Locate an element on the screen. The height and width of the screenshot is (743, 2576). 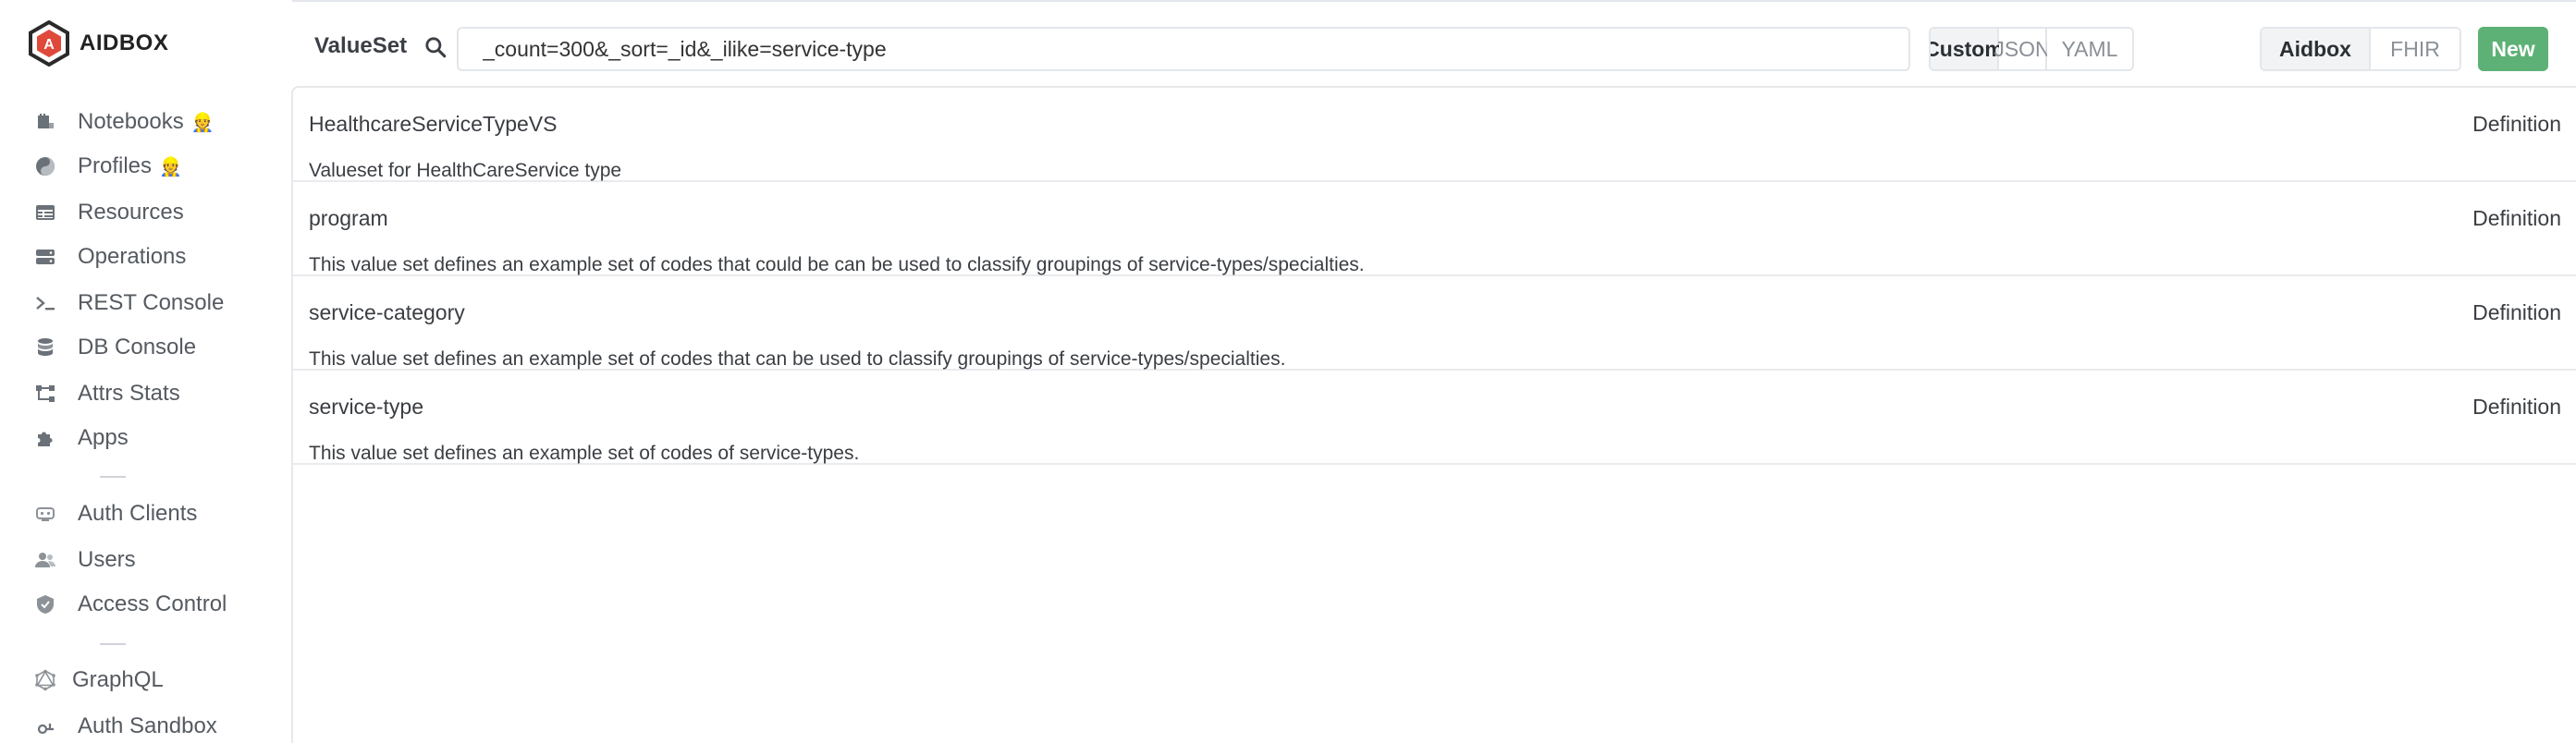
auth-sandbox-icon is located at coordinates (45, 726).